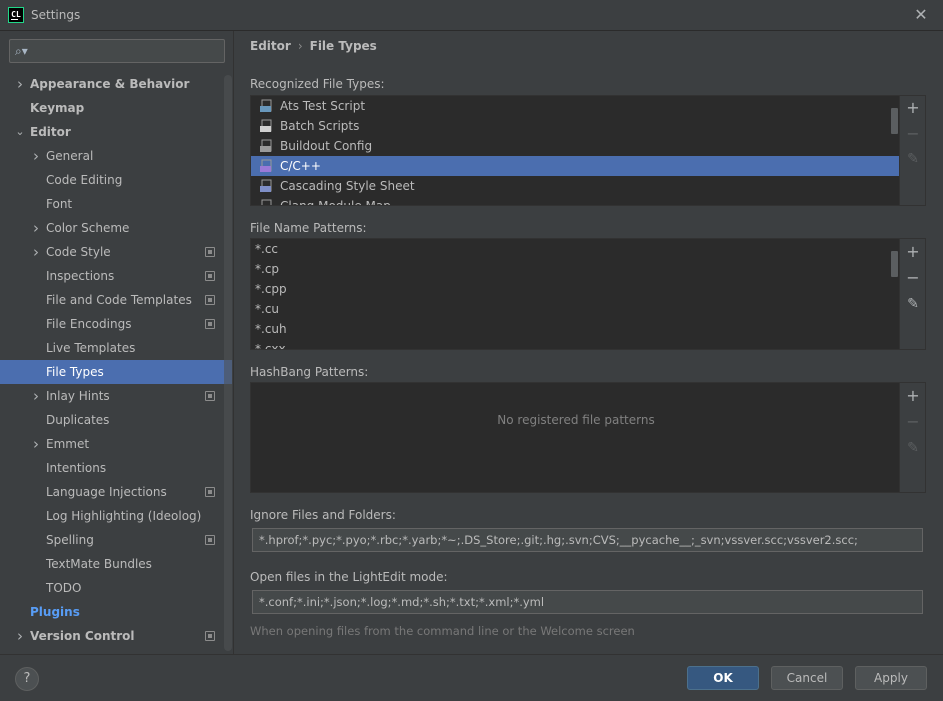  Describe the element at coordinates (116, 468) in the screenshot. I see `sidebar-item-intentions: Intentions` at that location.